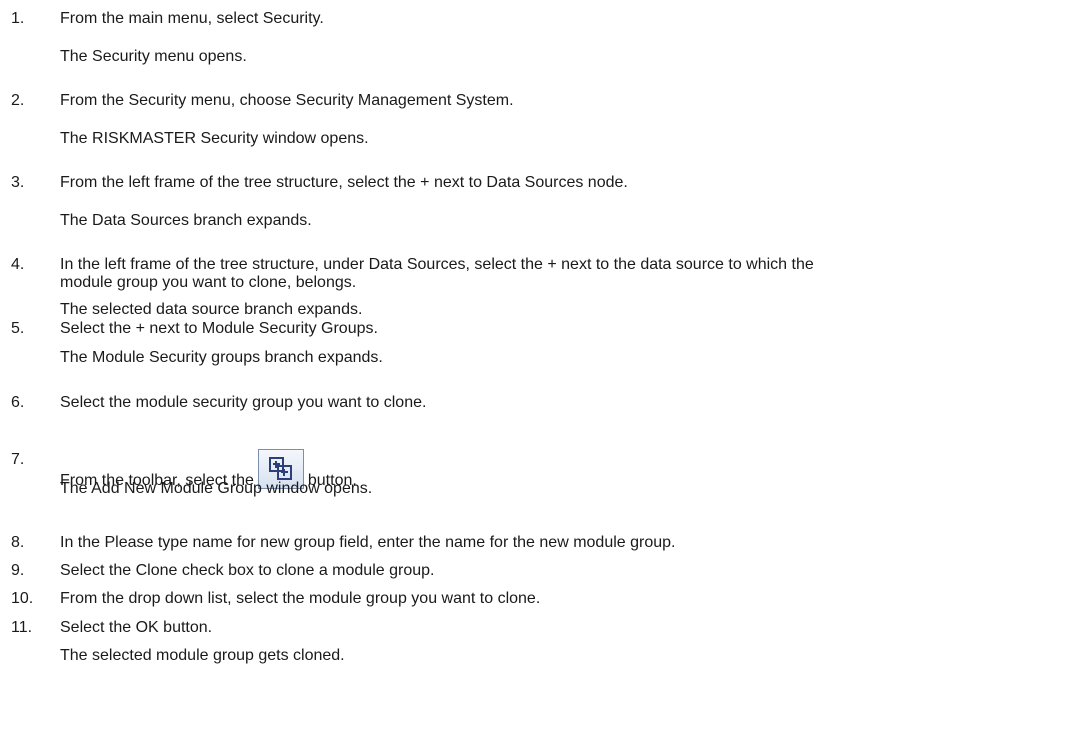  I want to click on step-number: 10., so click(22, 598).